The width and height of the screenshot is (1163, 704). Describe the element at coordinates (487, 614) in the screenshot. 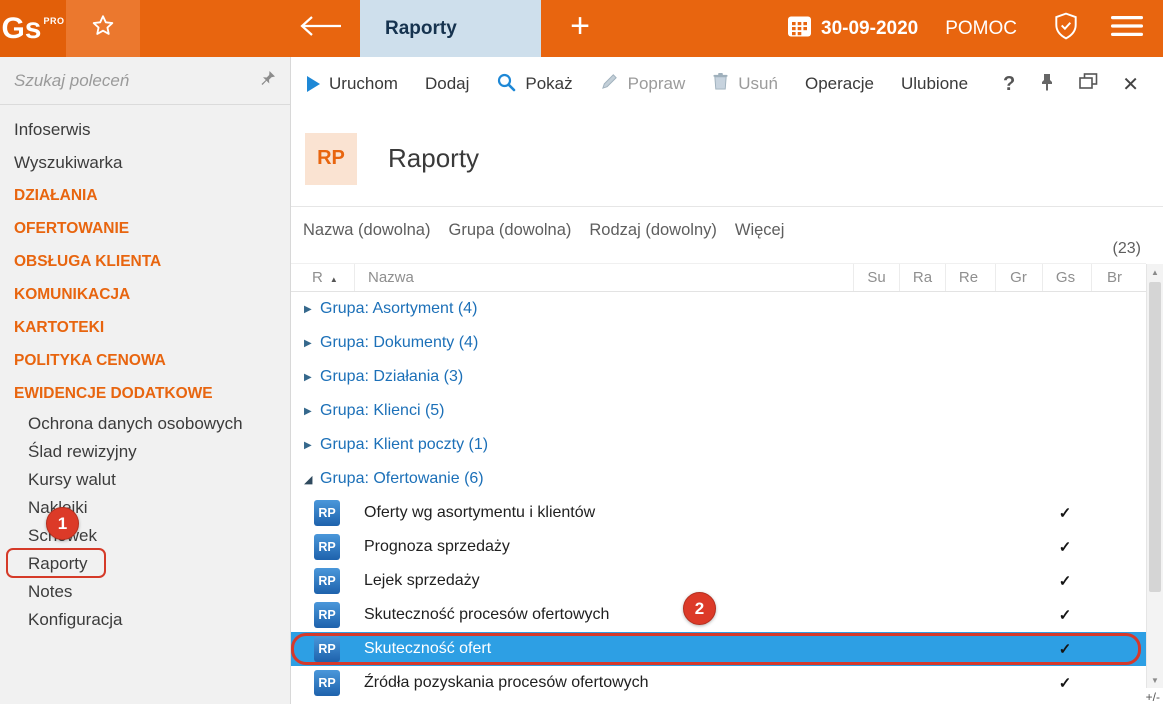

I see `report-name: Skuteczność procesów ofertowych` at that location.